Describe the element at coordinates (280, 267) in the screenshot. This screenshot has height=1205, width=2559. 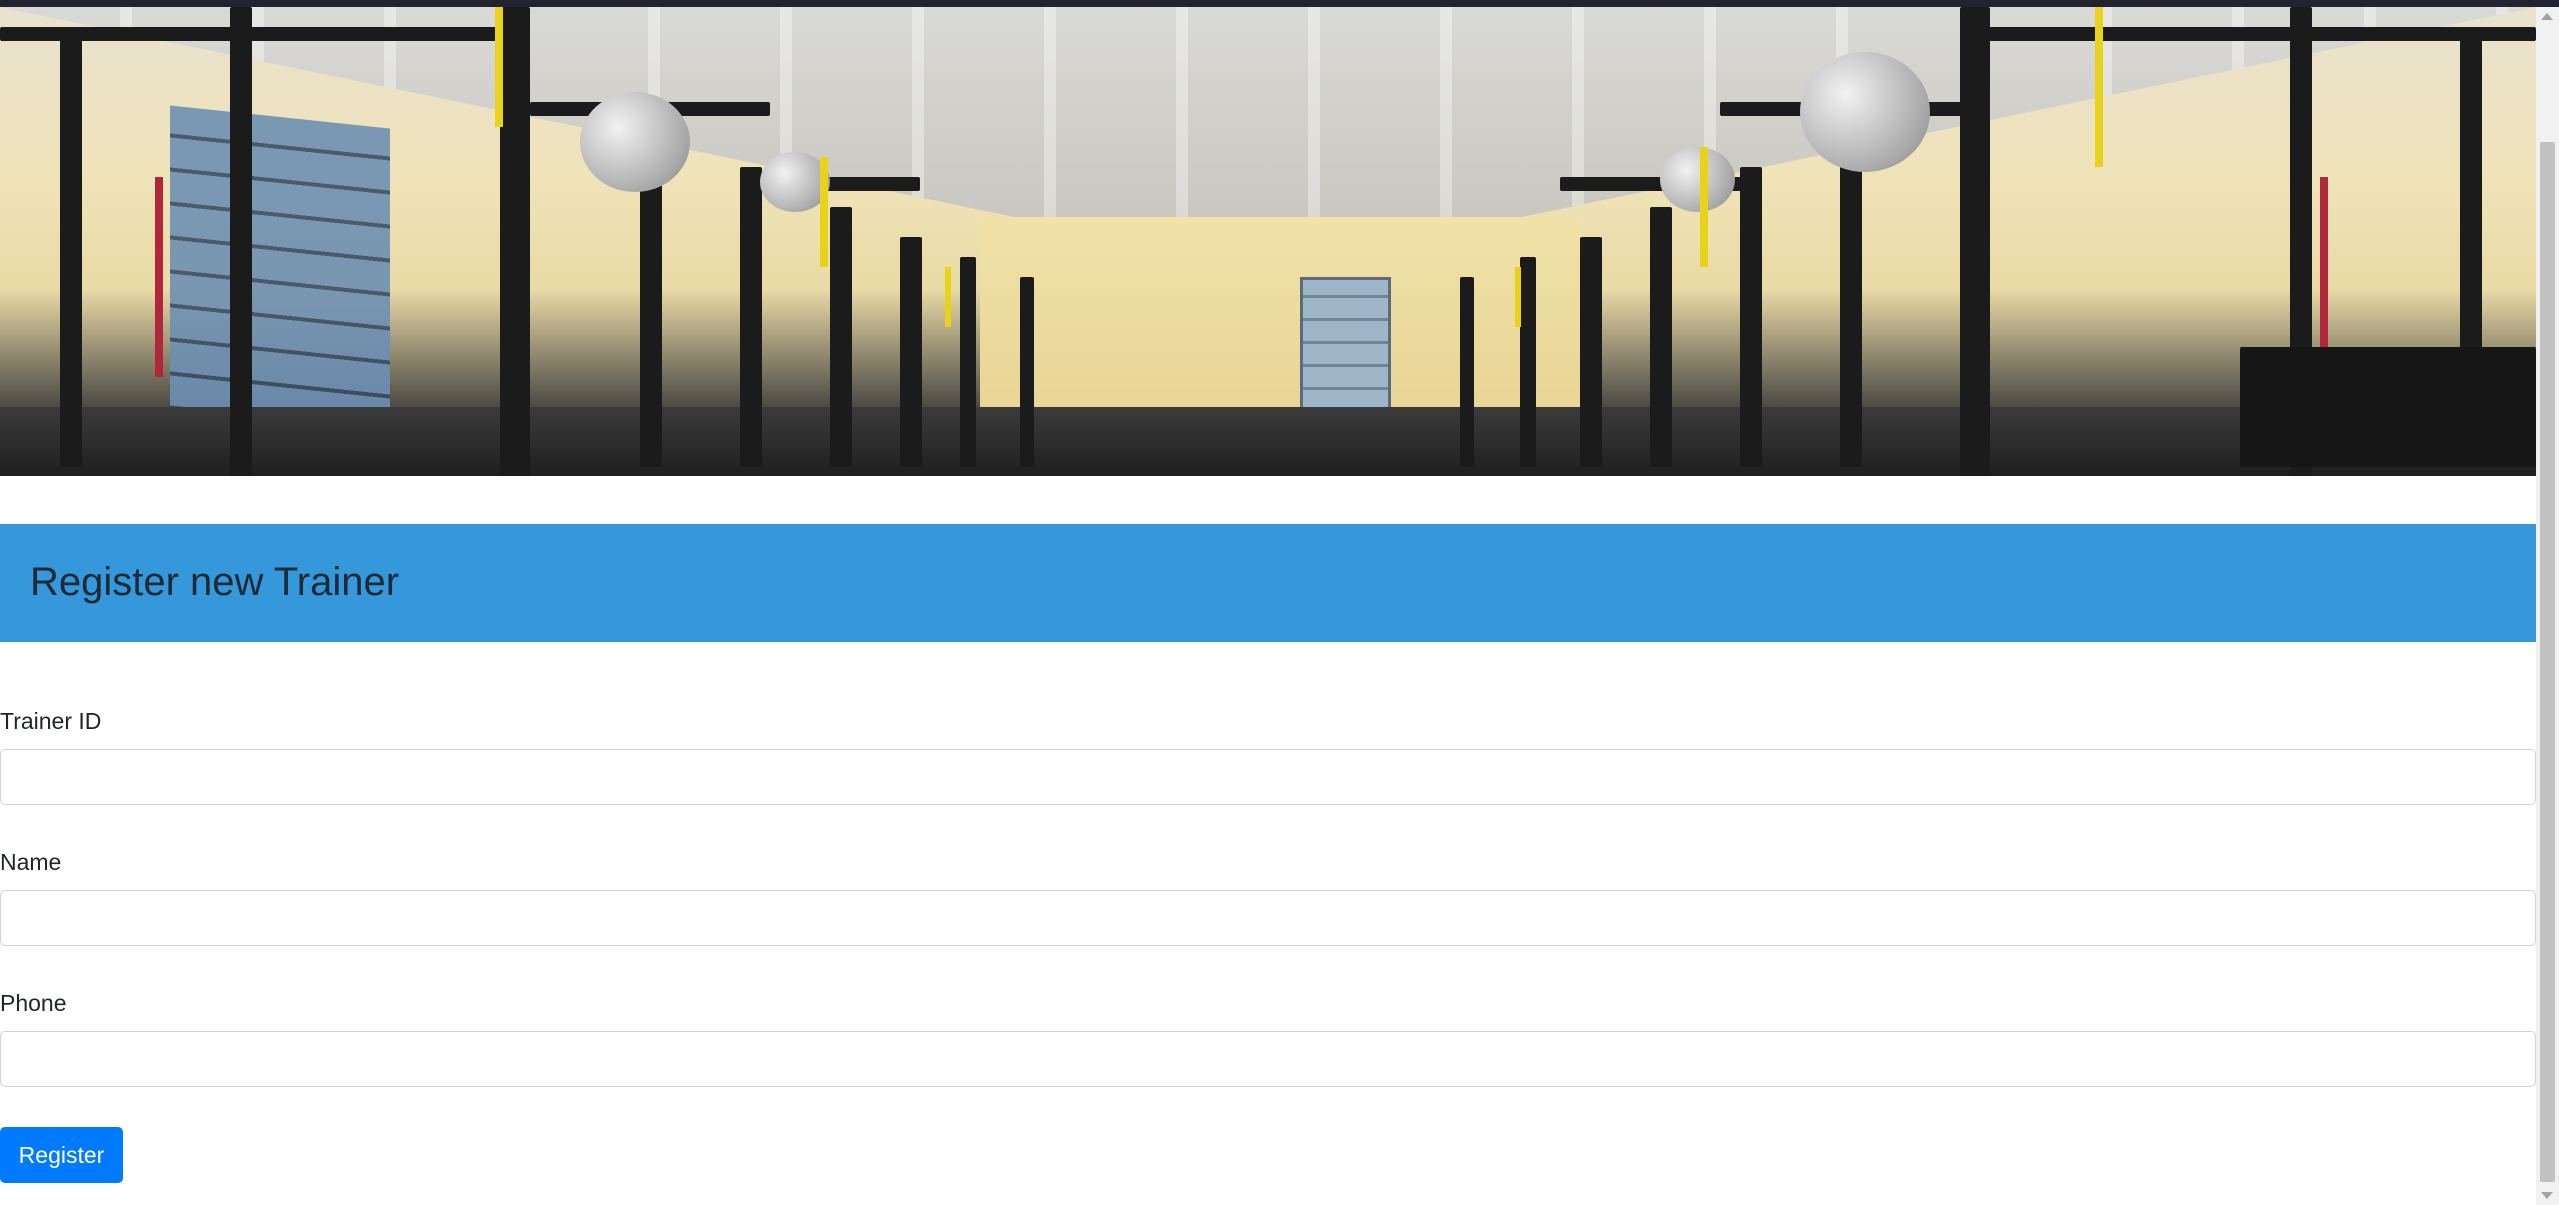
I see `hero-left-window` at that location.